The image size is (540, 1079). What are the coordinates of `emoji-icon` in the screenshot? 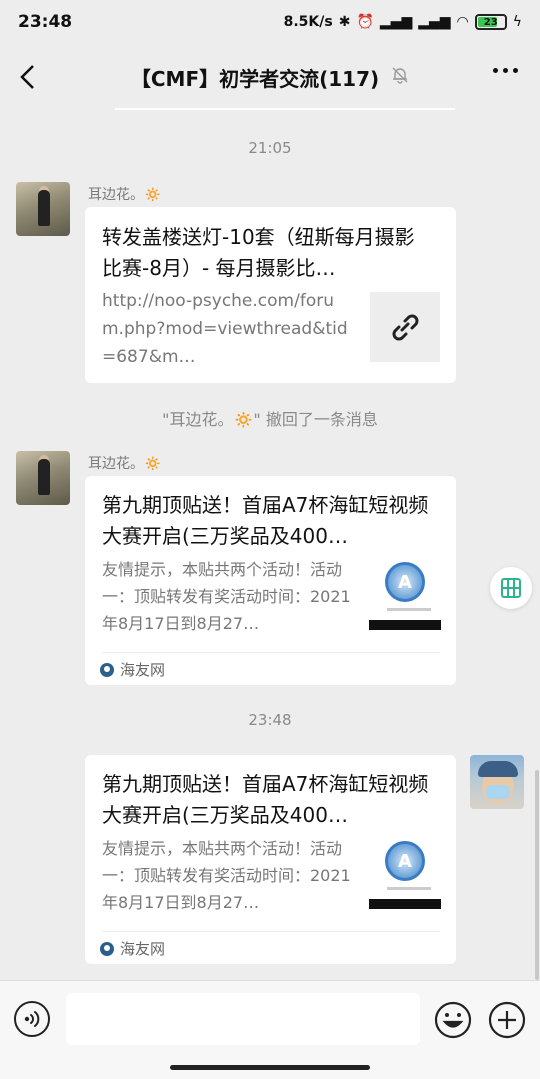 It's located at (453, 1020).